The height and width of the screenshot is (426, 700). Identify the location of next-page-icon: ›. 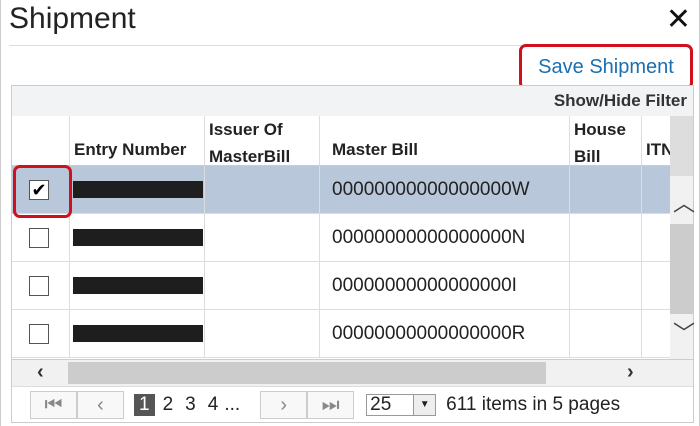
(284, 405).